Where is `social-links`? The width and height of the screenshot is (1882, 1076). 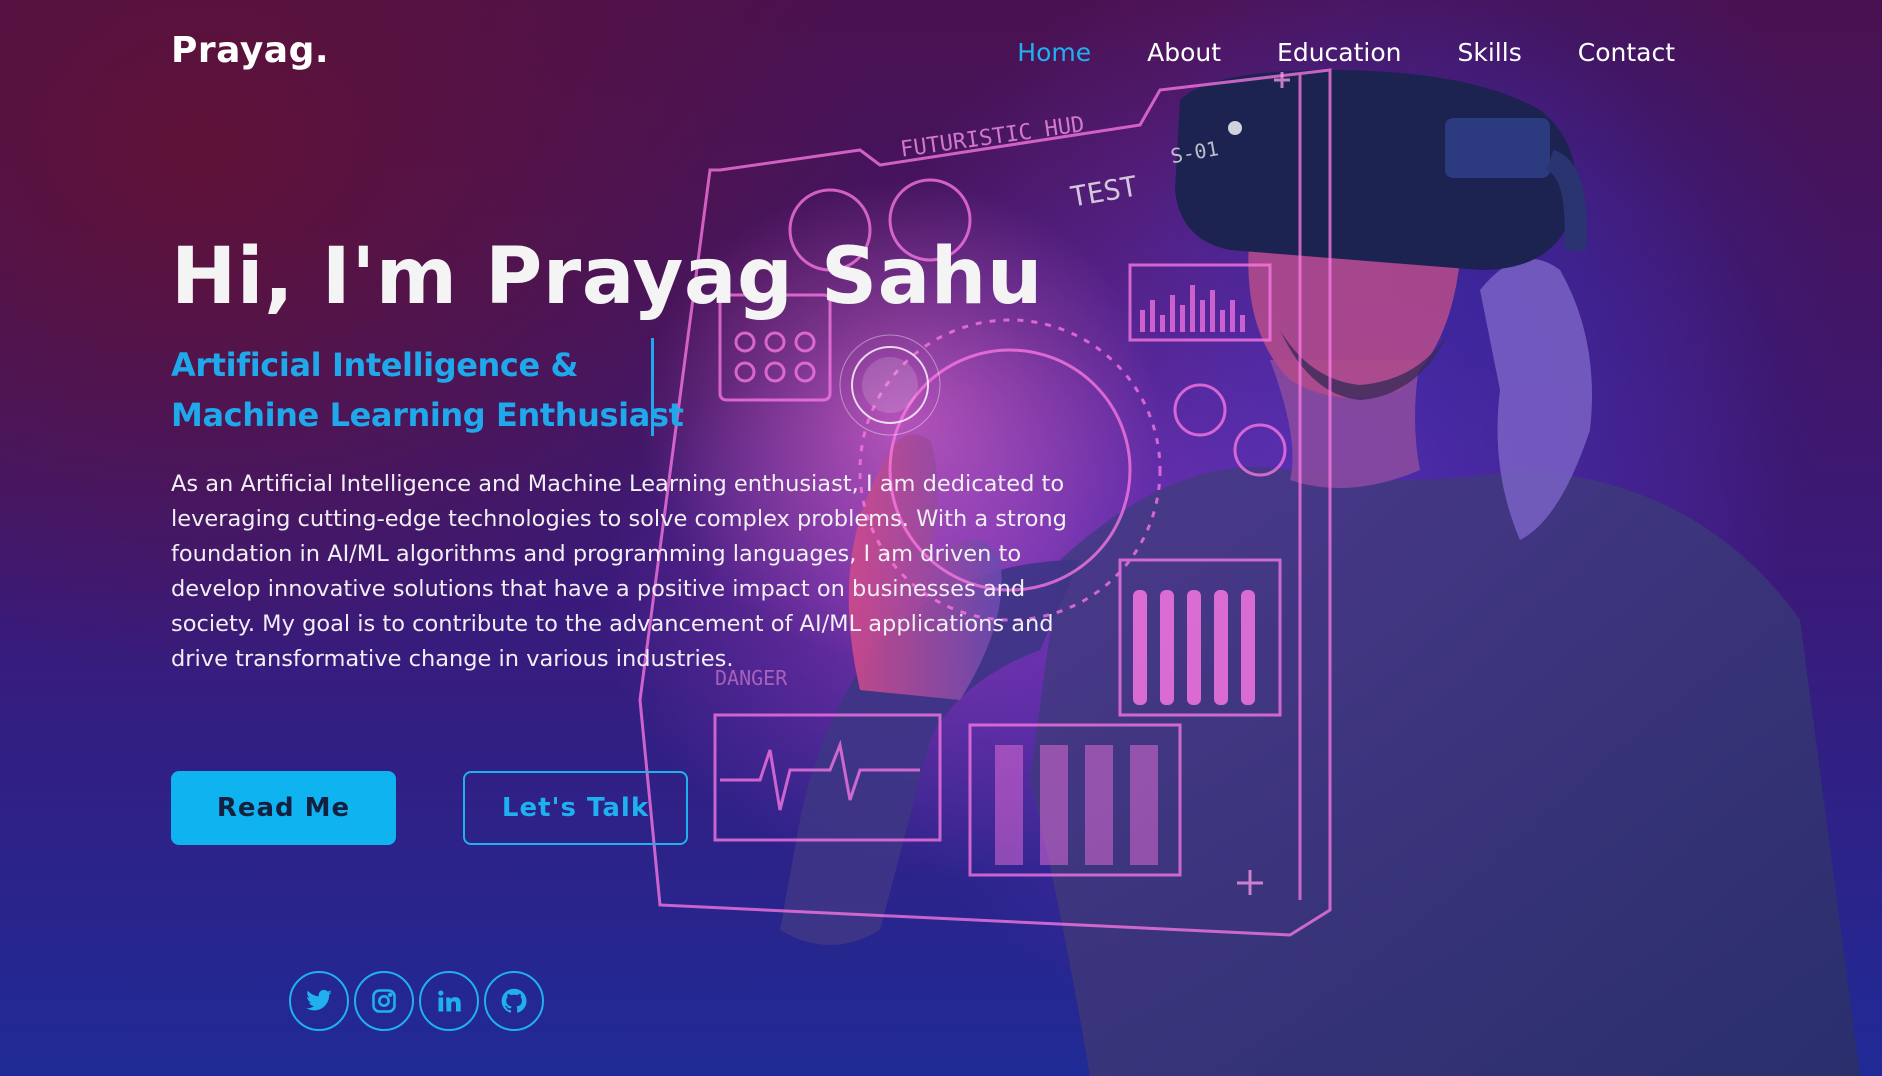 social-links is located at coordinates (416, 1001).